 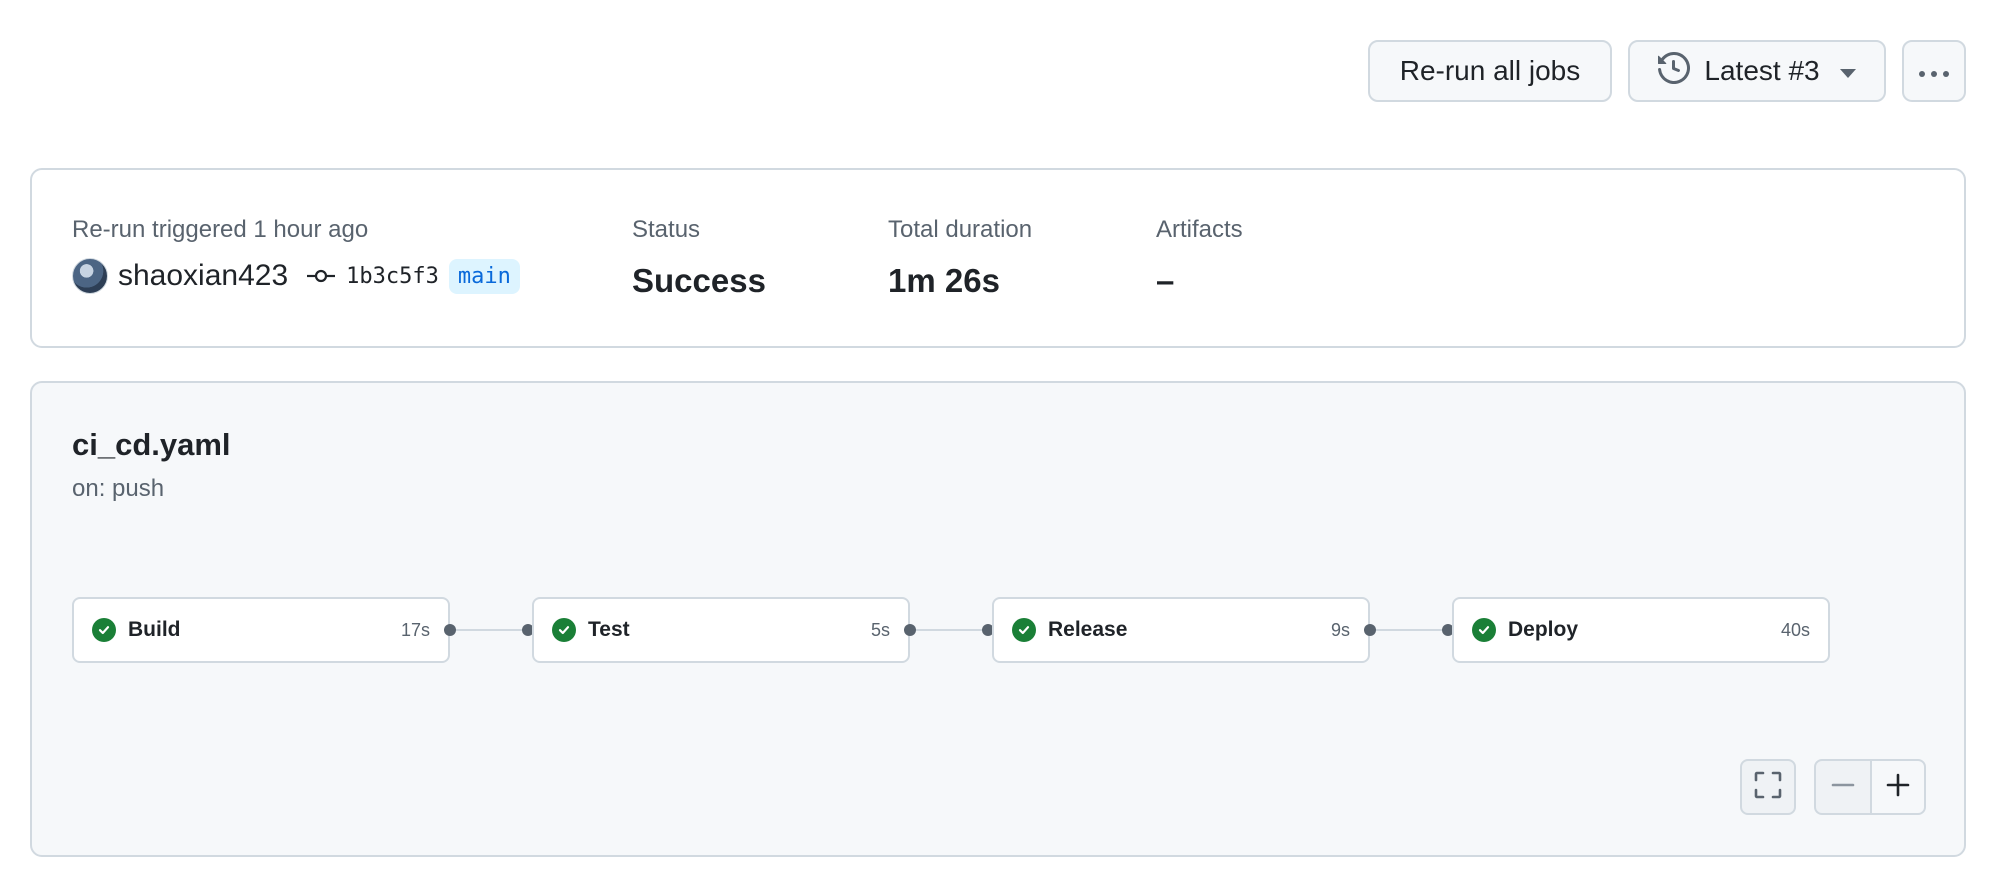 I want to click on zoom-in-button, so click(x=1898, y=787).